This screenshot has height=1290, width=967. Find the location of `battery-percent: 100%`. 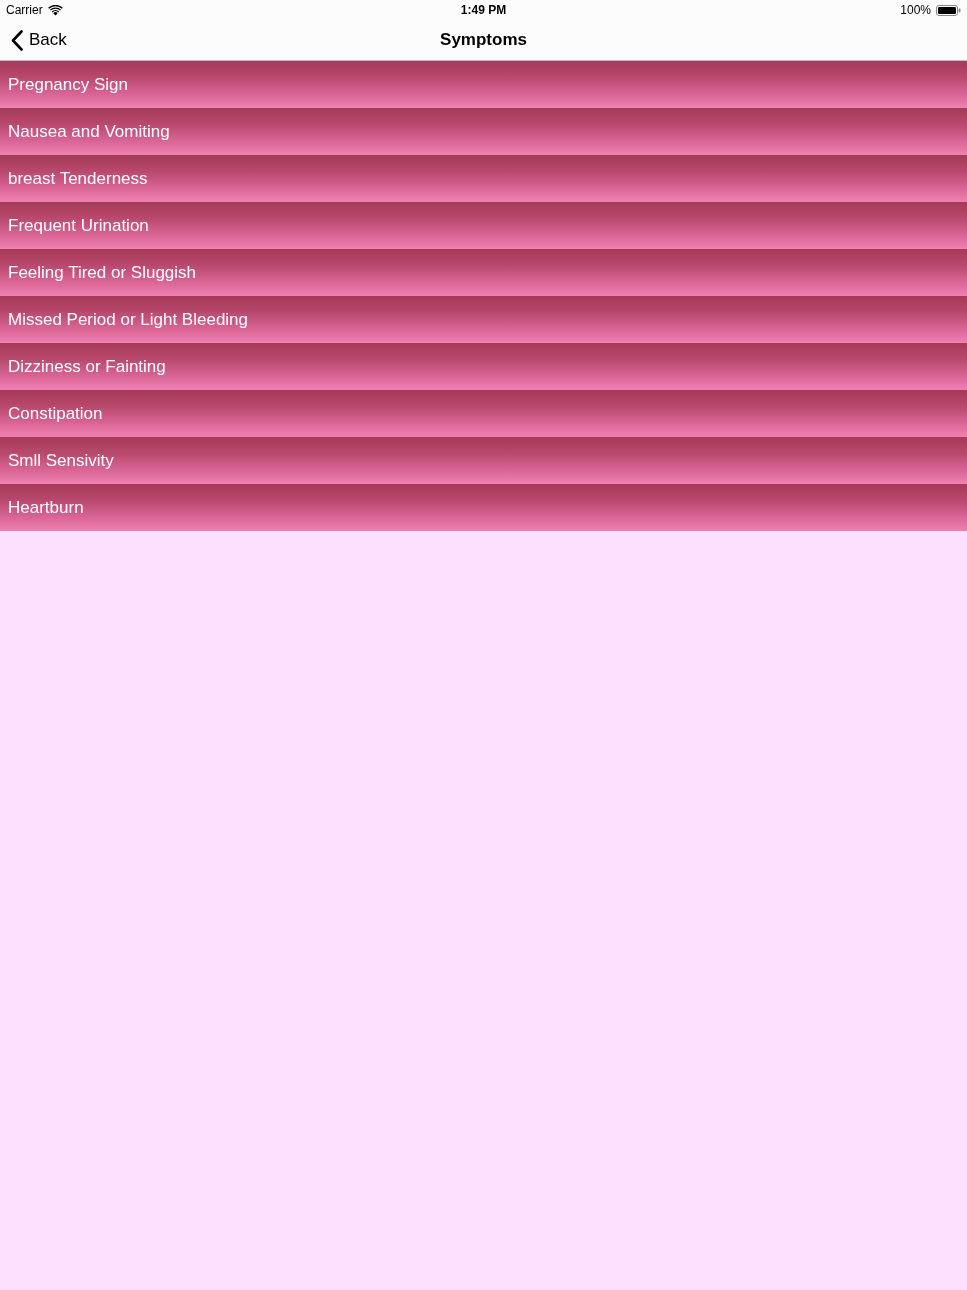

battery-percent: 100% is located at coordinates (915, 10).